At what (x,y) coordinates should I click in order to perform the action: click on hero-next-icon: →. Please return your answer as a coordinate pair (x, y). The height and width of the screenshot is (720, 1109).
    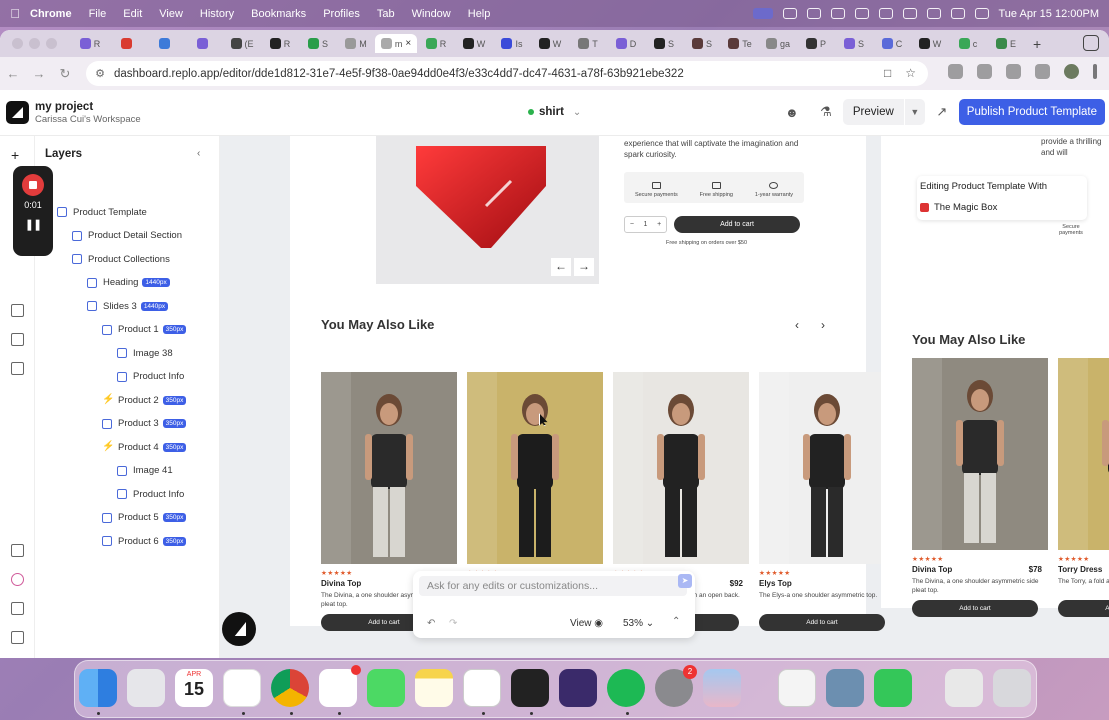
    Looking at the image, I should click on (584, 267).